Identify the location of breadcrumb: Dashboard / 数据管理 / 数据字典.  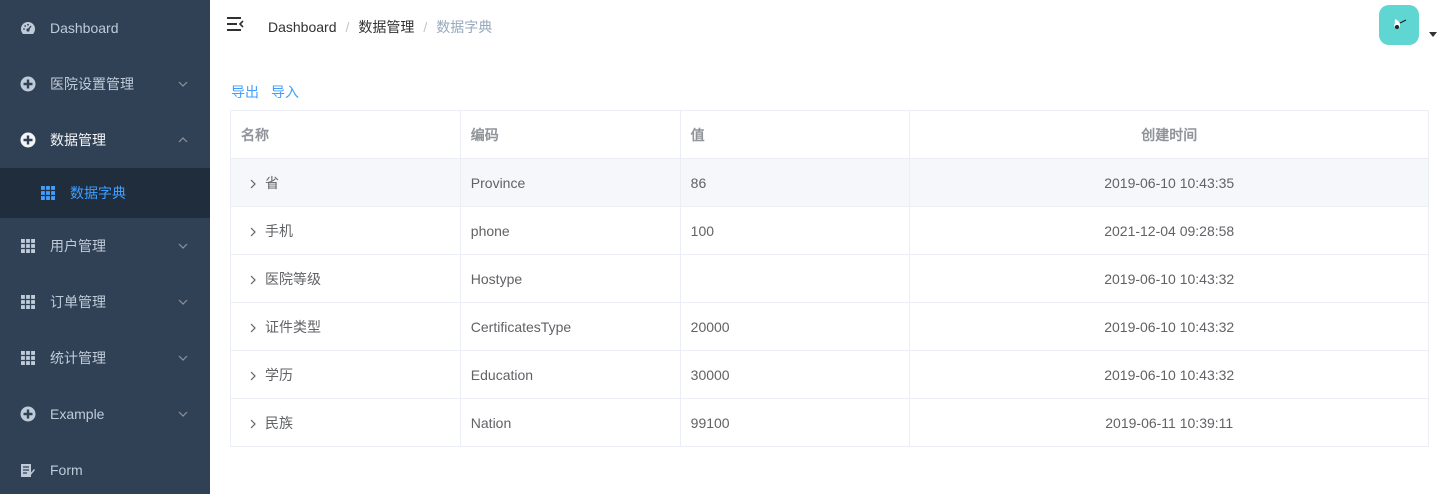
(380, 27).